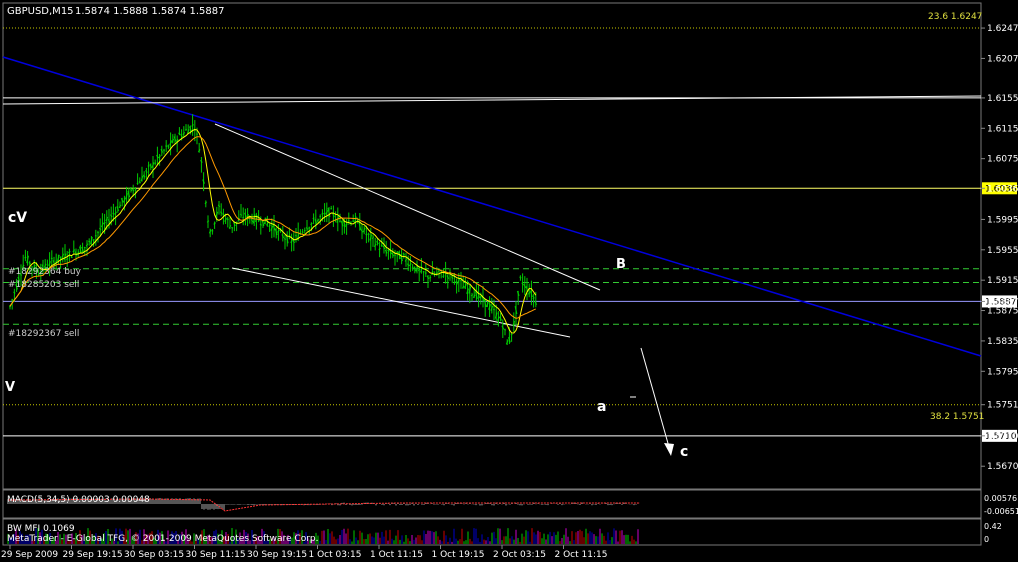 This screenshot has height=562, width=1018. Describe the element at coordinates (43, 334) in the screenshot. I see `order-label-sell-2: #18292367 sell` at that location.